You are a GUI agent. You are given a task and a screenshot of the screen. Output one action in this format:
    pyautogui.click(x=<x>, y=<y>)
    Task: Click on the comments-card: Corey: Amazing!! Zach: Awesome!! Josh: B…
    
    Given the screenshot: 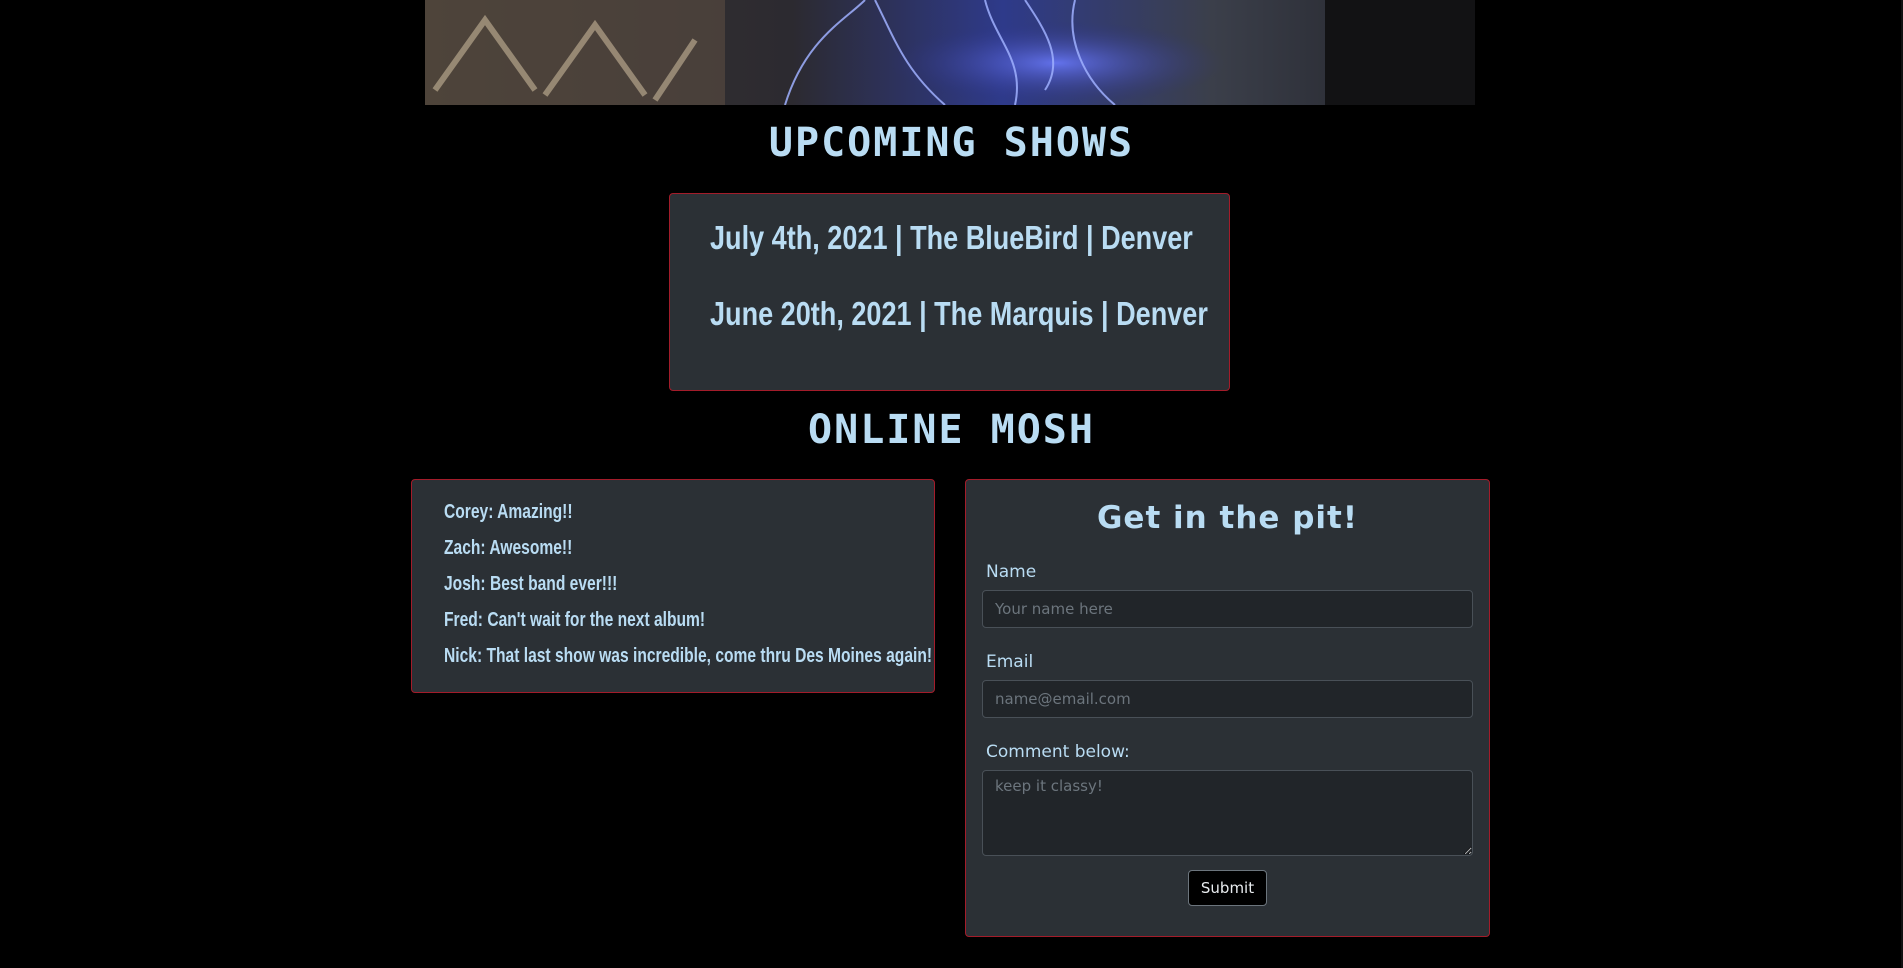 What is the action you would take?
    pyautogui.click(x=673, y=586)
    